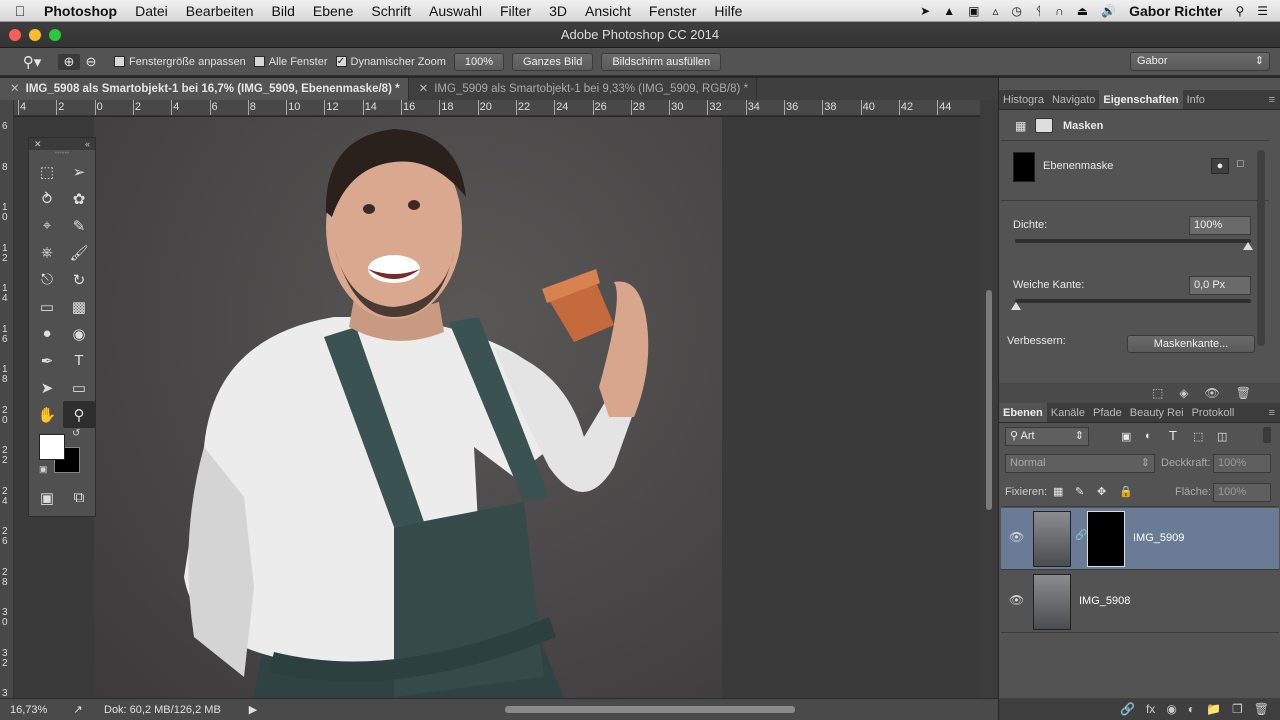 This screenshot has height=720, width=1280. Describe the element at coordinates (1038, 11) in the screenshot. I see `bluetooth-icon: ᛩ` at that location.